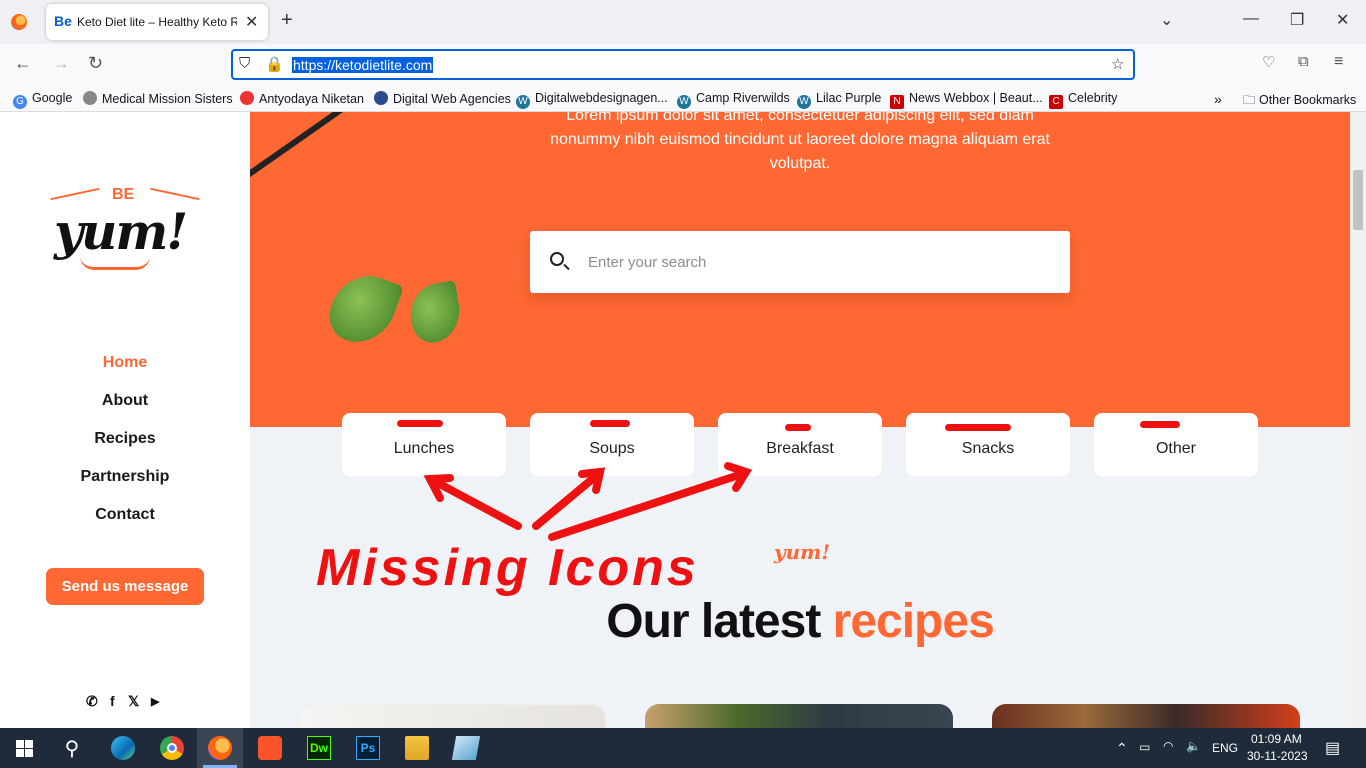  Describe the element at coordinates (839, 100) in the screenshot. I see `bookmark-lilac-purple: W Lilac Purple` at that location.